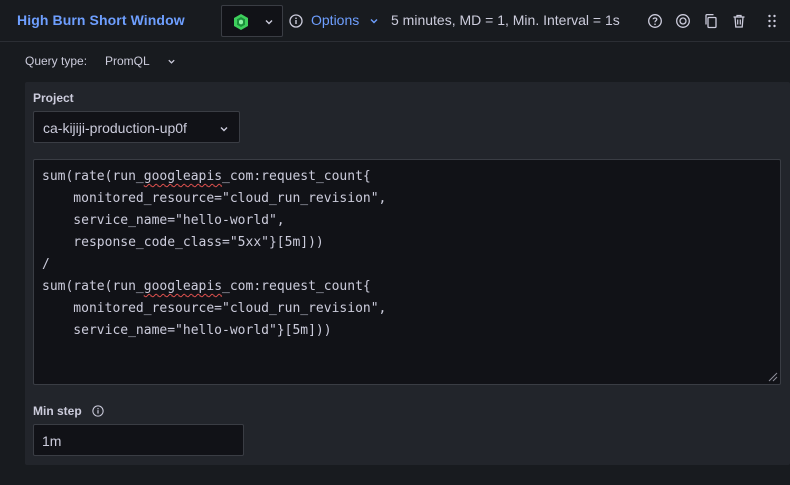 The width and height of the screenshot is (790, 485). I want to click on query-line: response_code_class="5xx"}[5m])), so click(183, 242).